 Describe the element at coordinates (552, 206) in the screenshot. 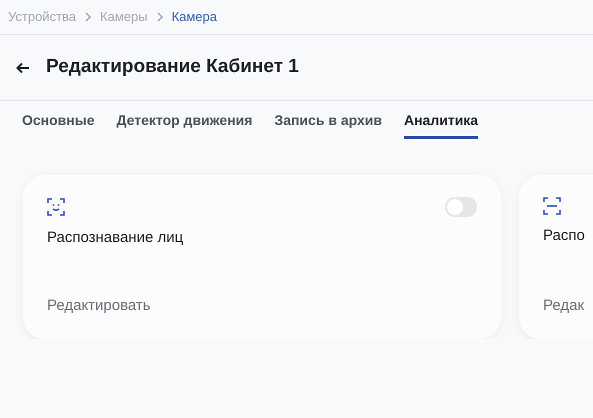

I see `scan-line-icon` at that location.